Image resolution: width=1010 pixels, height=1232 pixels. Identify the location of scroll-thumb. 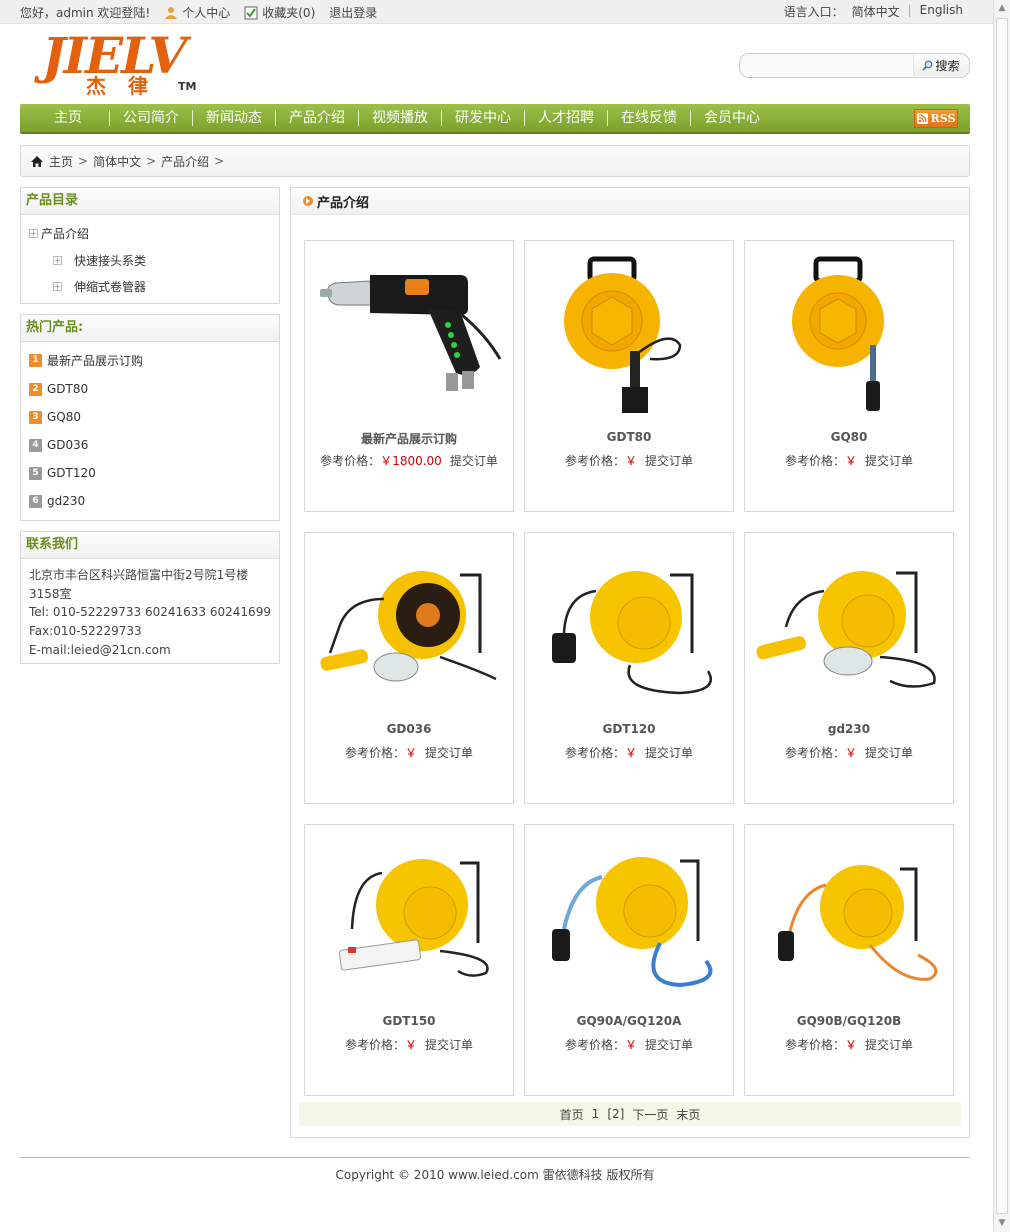
(1002, 616).